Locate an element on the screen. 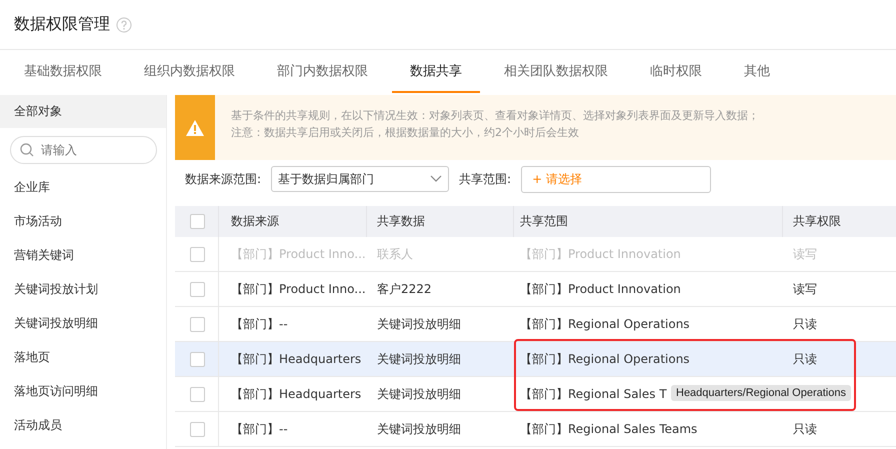 The height and width of the screenshot is (449, 896). table-row: 【部门】Product Inno... 客户2222 【部门】Product Innovation 读写 is located at coordinates (535, 289).